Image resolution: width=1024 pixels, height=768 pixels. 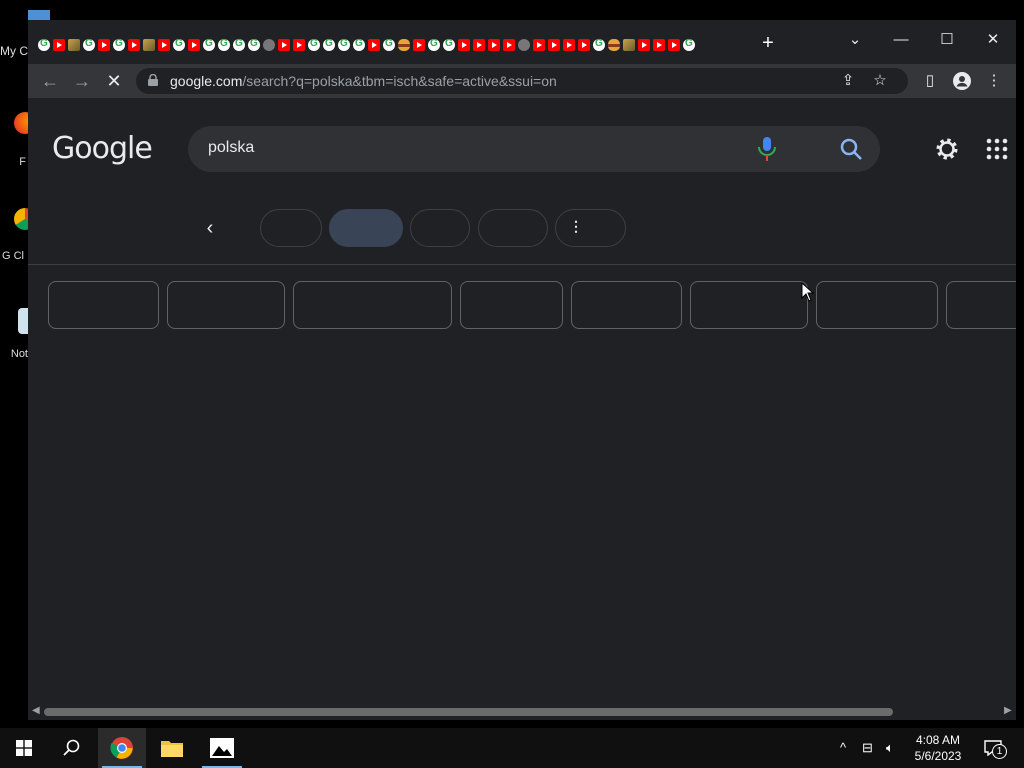 I want to click on minimize-button: —, so click(x=901, y=40).